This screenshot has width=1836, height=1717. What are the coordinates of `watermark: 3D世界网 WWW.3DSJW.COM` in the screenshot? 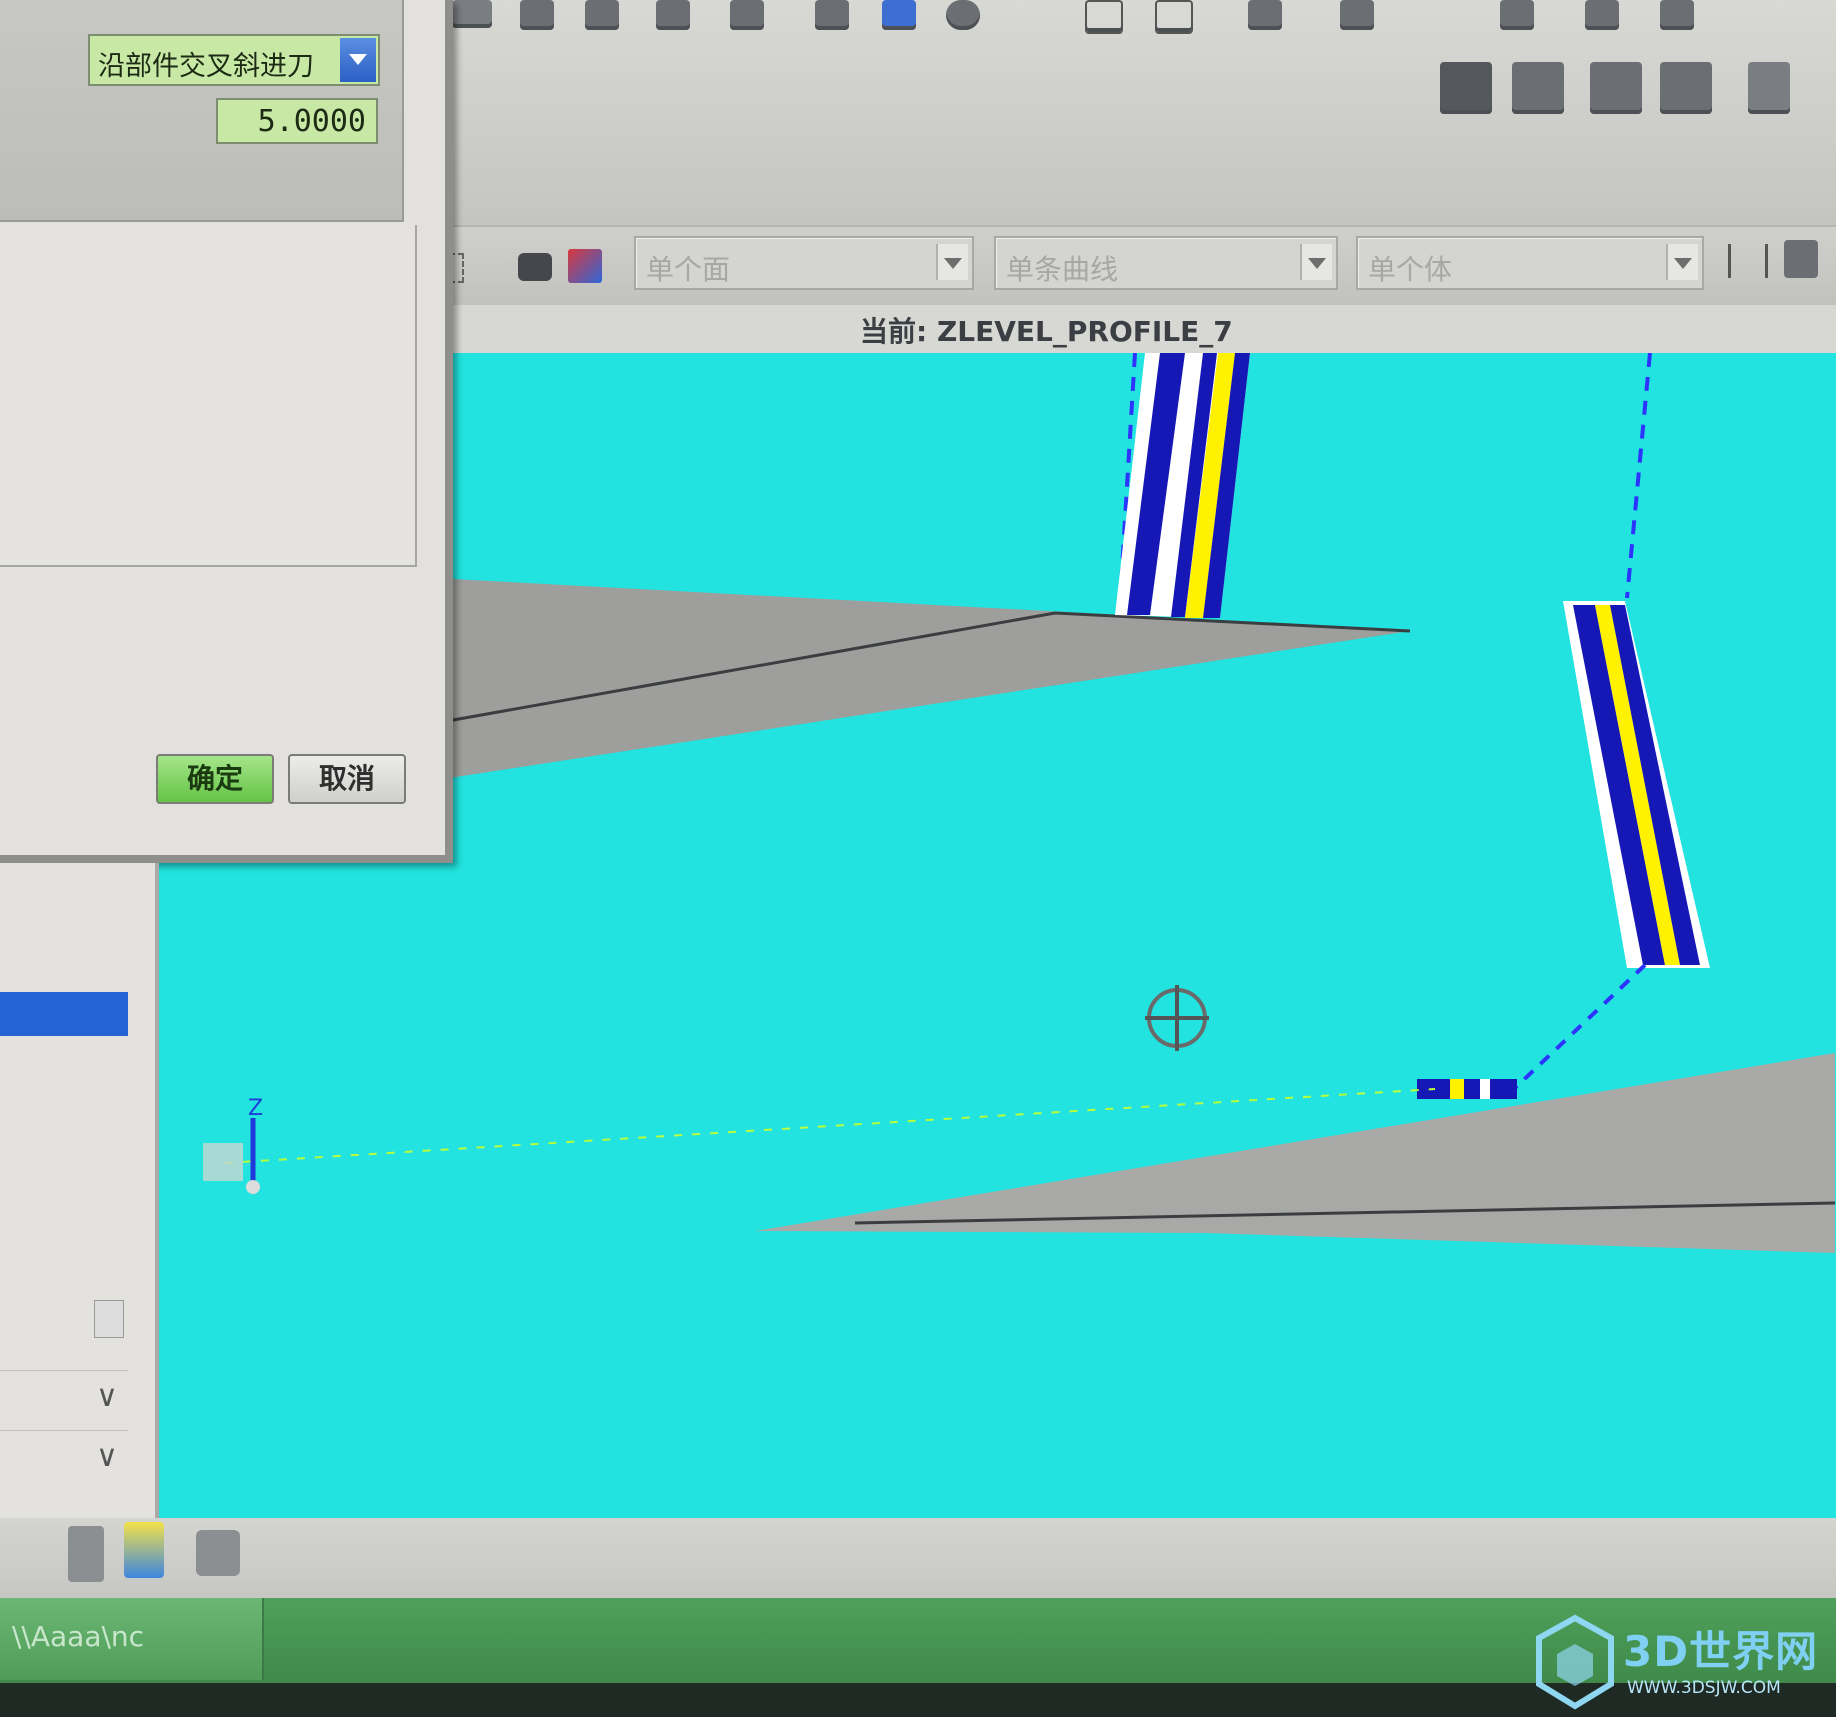 It's located at (1685, 1664).